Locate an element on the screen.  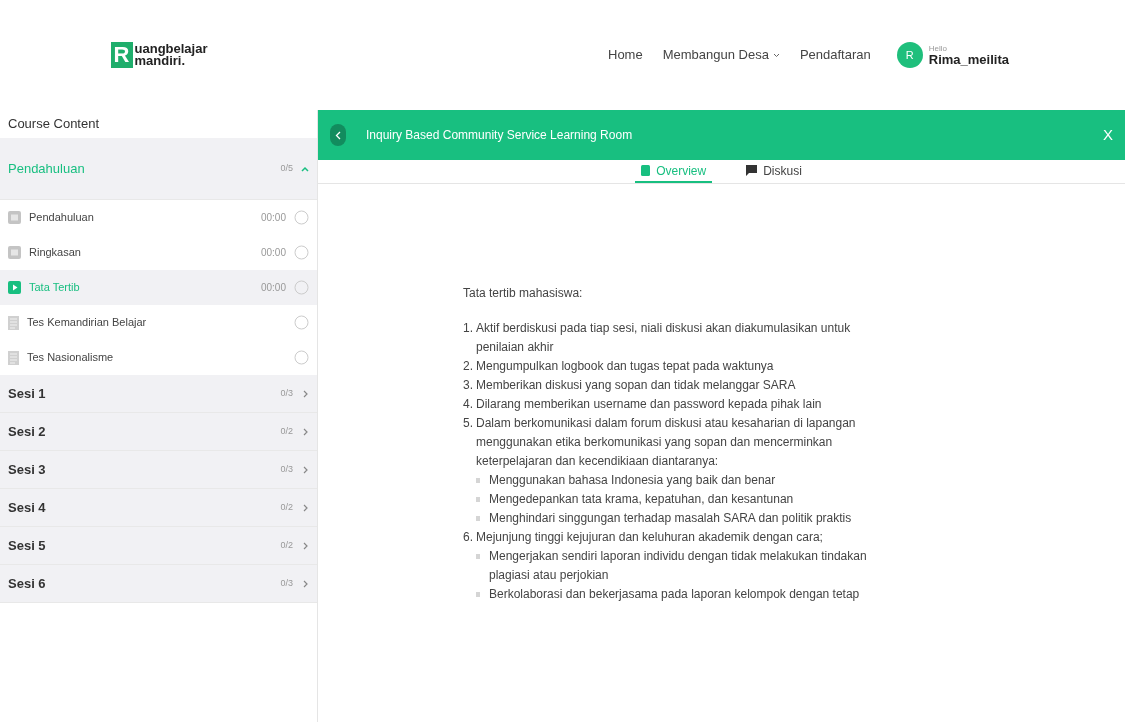
nav-link: Home is located at coordinates (625, 55).